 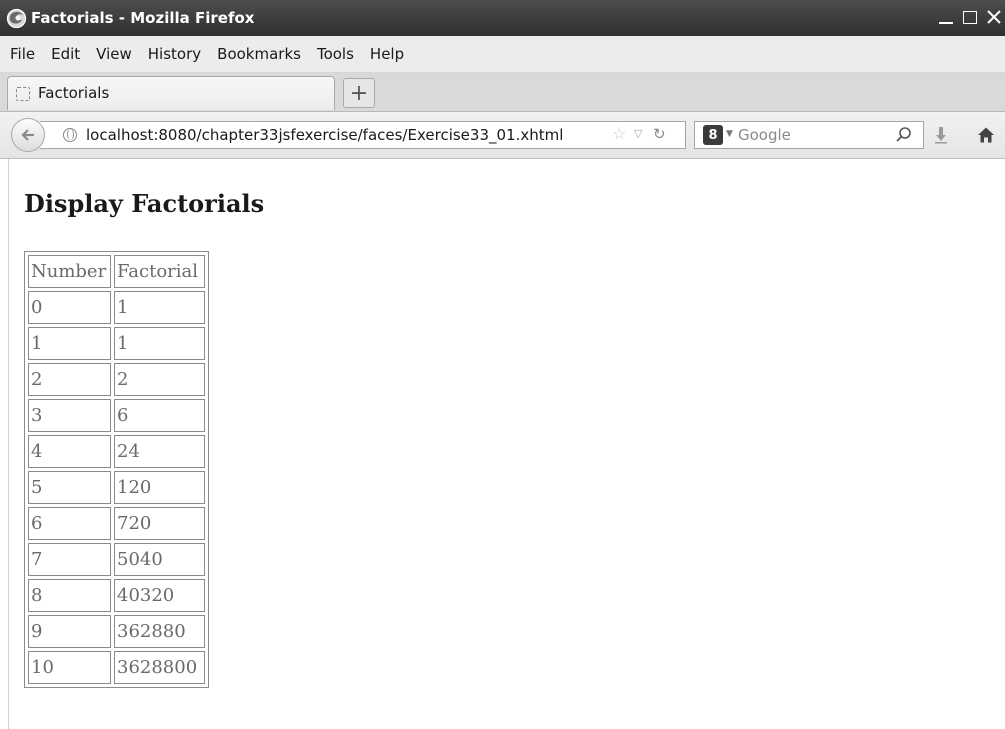 I want to click on number-cell: 6, so click(x=69, y=523).